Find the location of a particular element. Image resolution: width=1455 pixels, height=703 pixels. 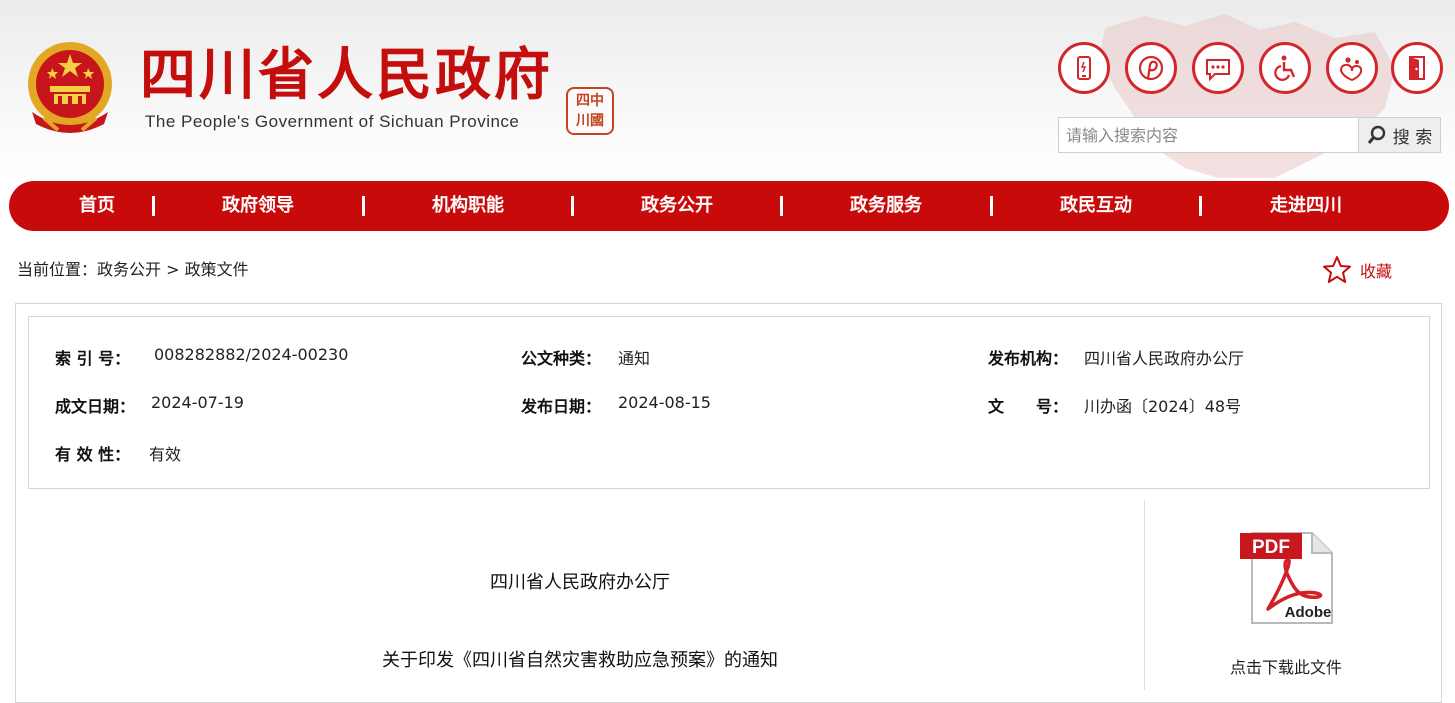

meta-published-label: 发布日期： is located at coordinates (561, 406).